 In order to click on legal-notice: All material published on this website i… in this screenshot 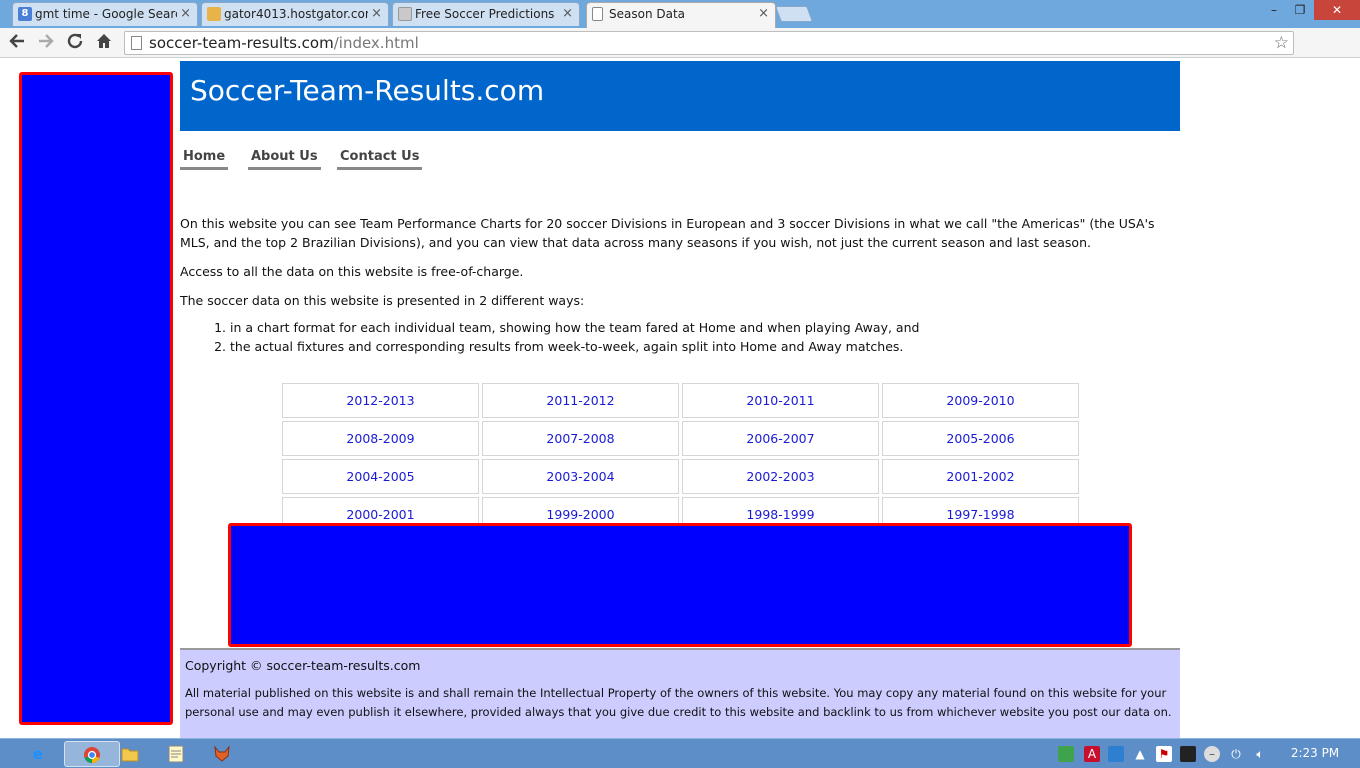, I will do `click(678, 702)`.